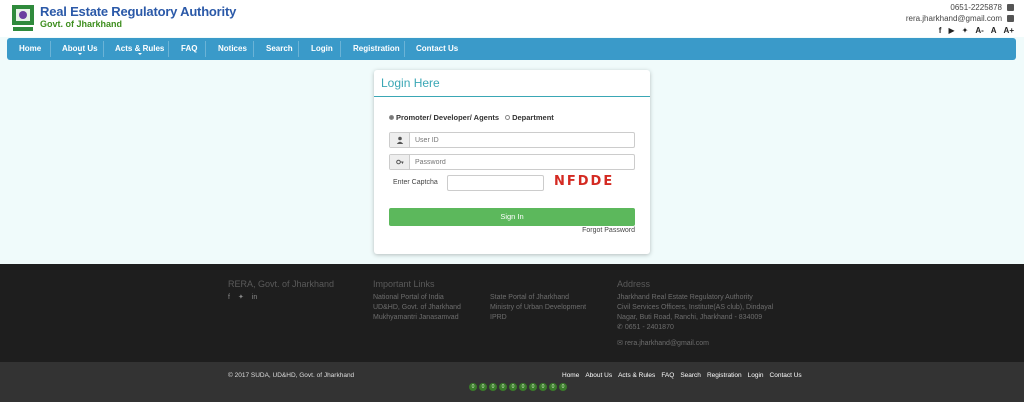 This screenshot has height=402, width=1024. What do you see at coordinates (1010, 18) in the screenshot?
I see `envelope-icon` at bounding box center [1010, 18].